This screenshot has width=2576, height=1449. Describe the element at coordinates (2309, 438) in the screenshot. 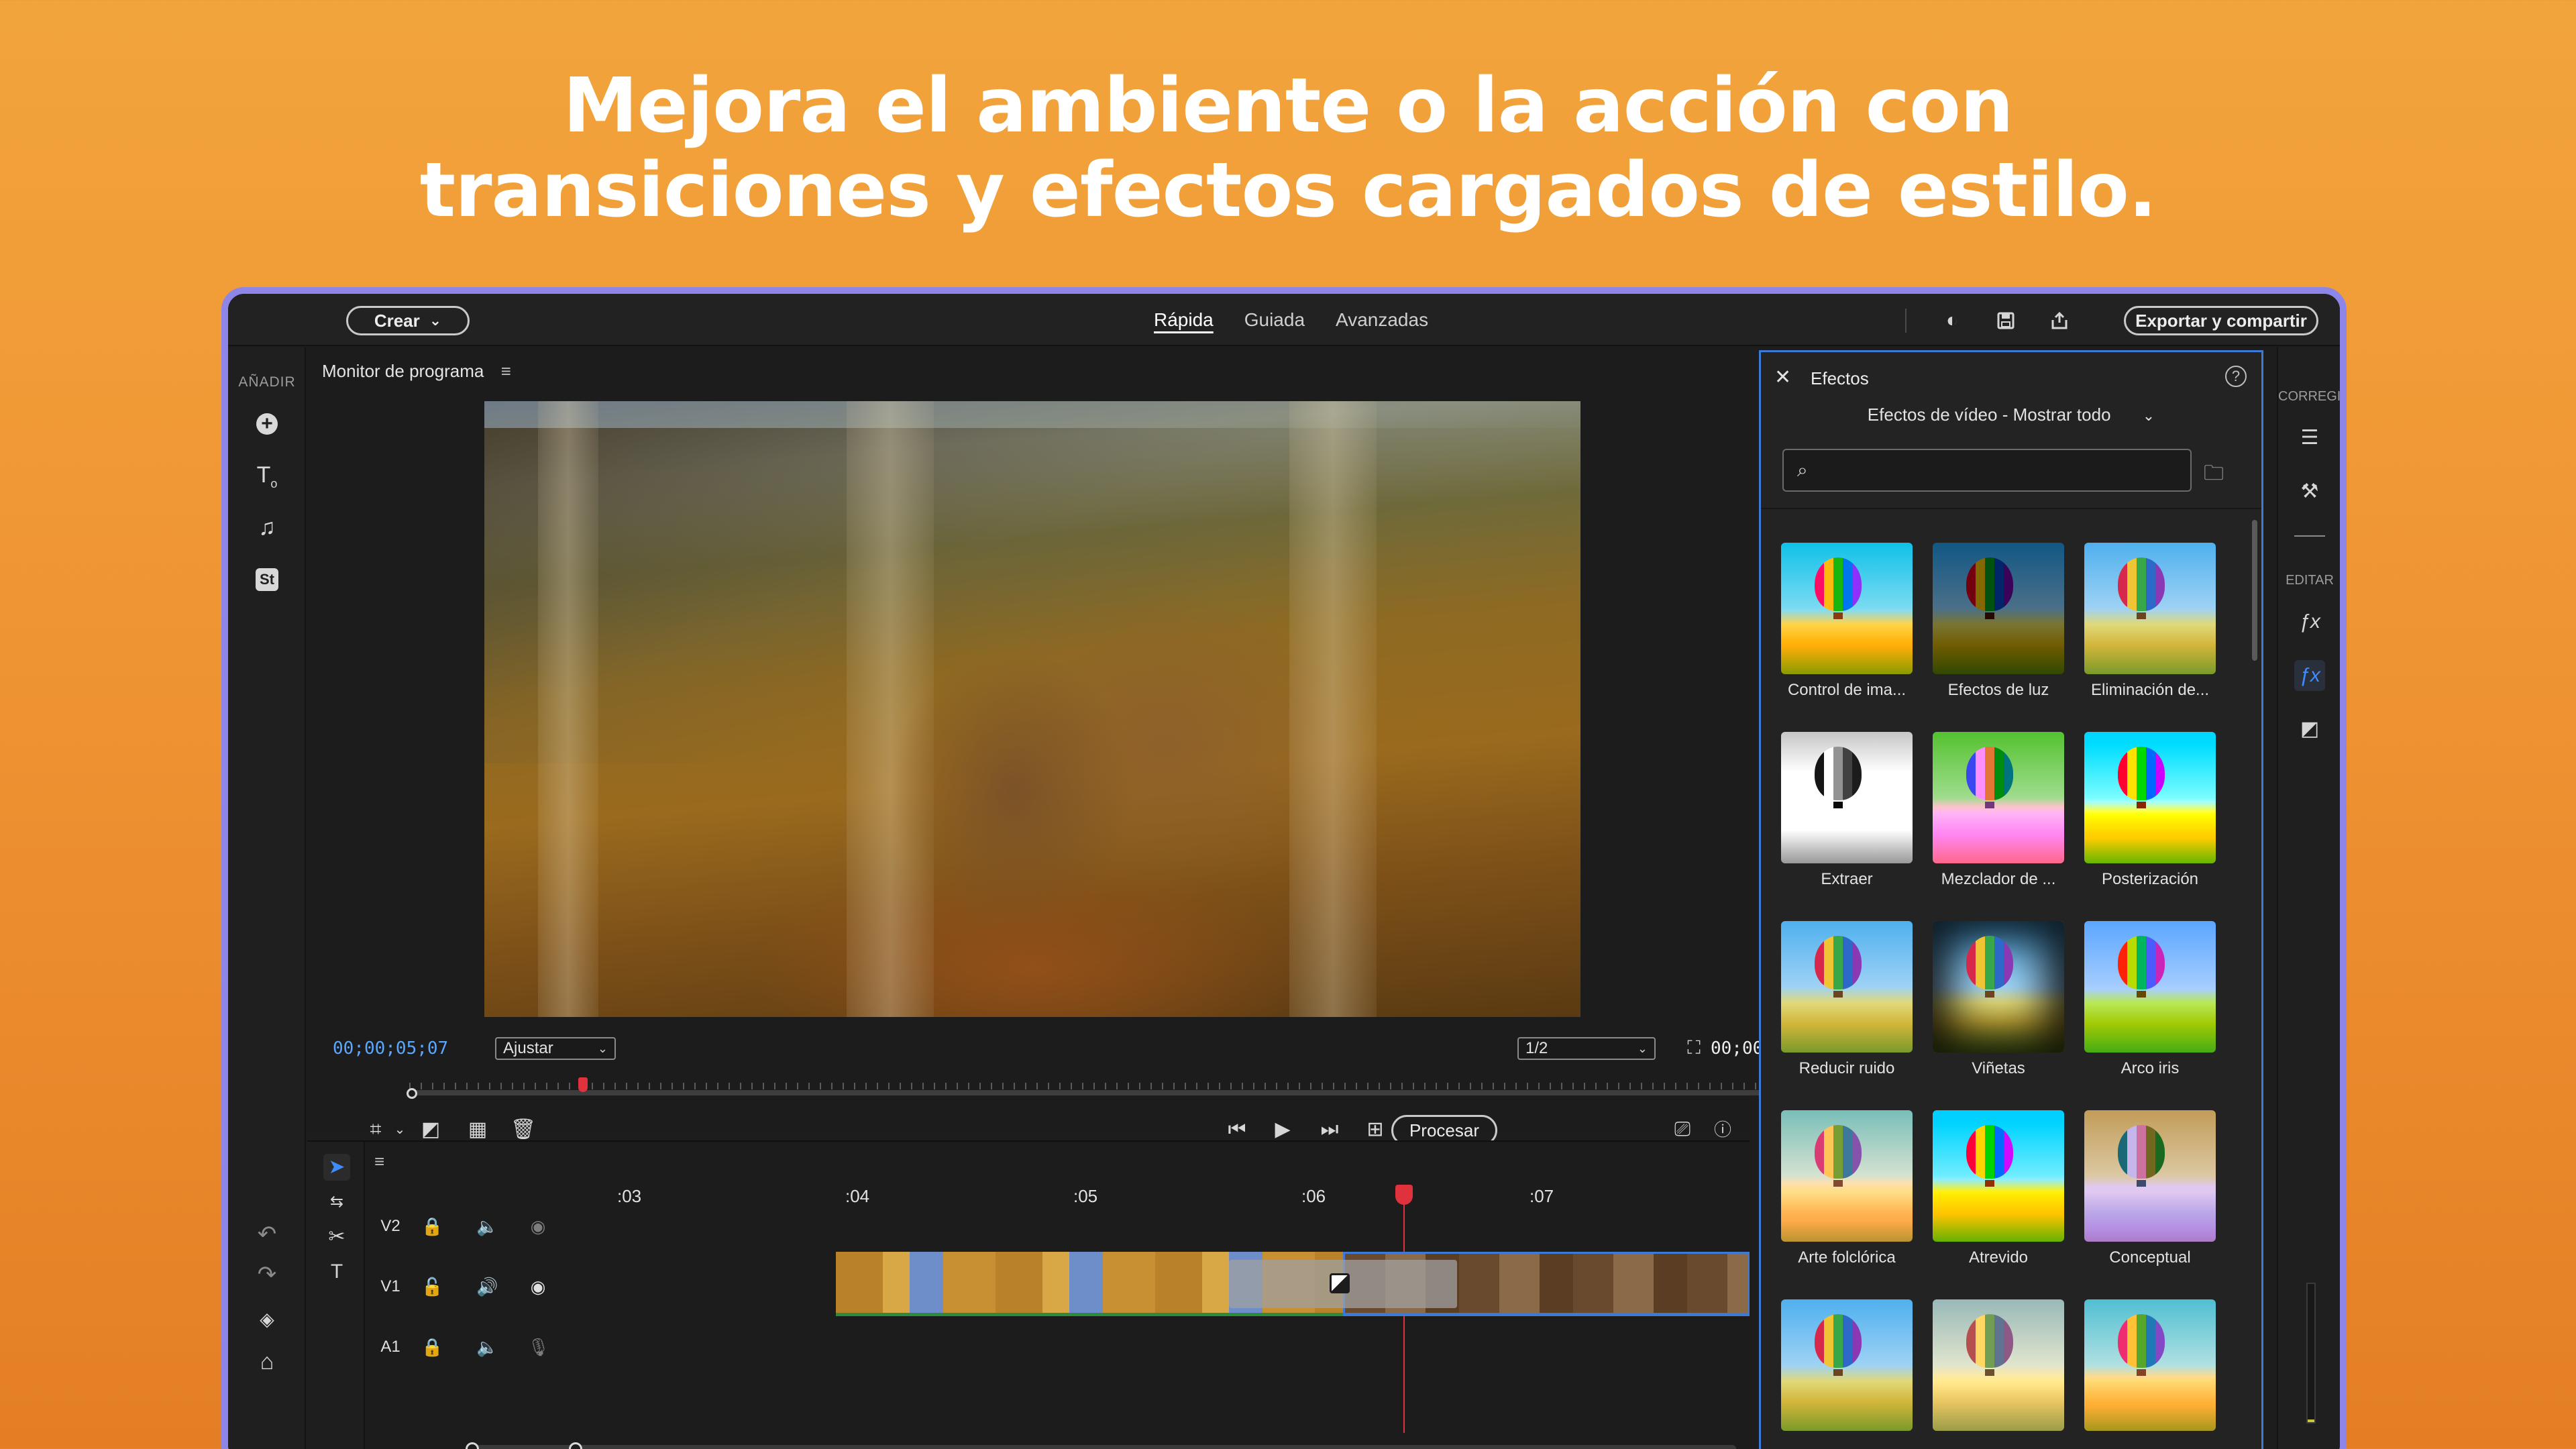

I see `adjustments-icon: ☰` at that location.